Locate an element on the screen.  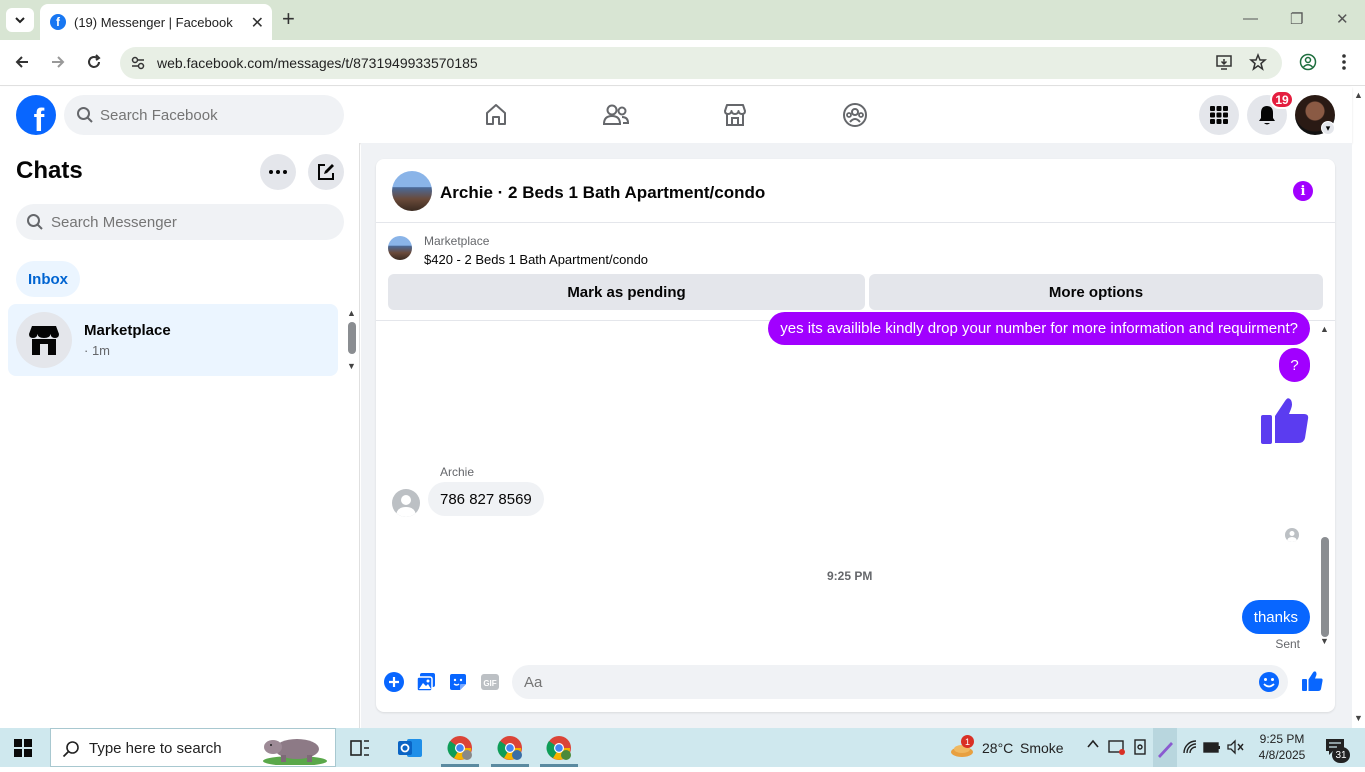
tab-search-dropdown is located at coordinates (20, 20).